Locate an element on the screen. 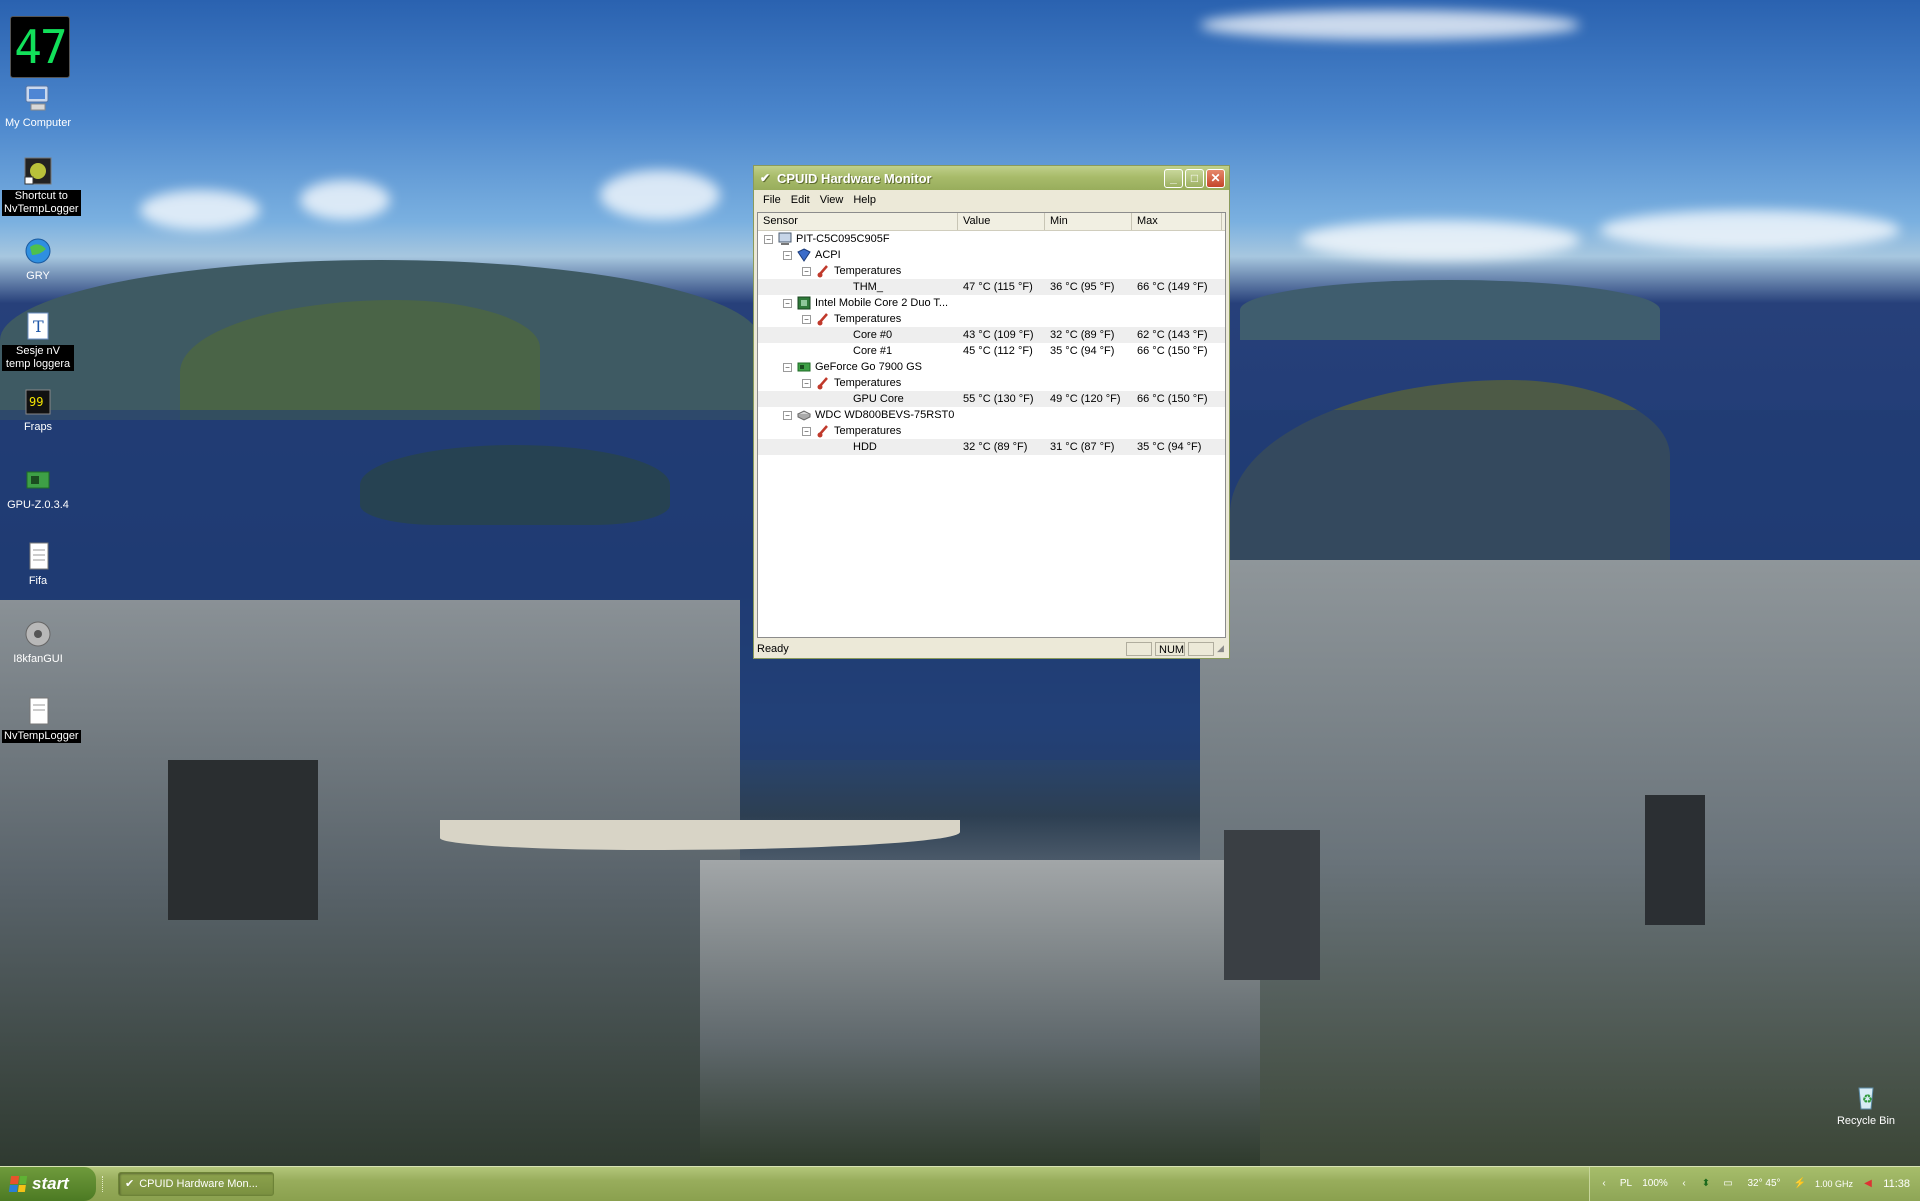 This screenshot has width=1920, height=1201. document-icon is located at coordinates (38, 711).